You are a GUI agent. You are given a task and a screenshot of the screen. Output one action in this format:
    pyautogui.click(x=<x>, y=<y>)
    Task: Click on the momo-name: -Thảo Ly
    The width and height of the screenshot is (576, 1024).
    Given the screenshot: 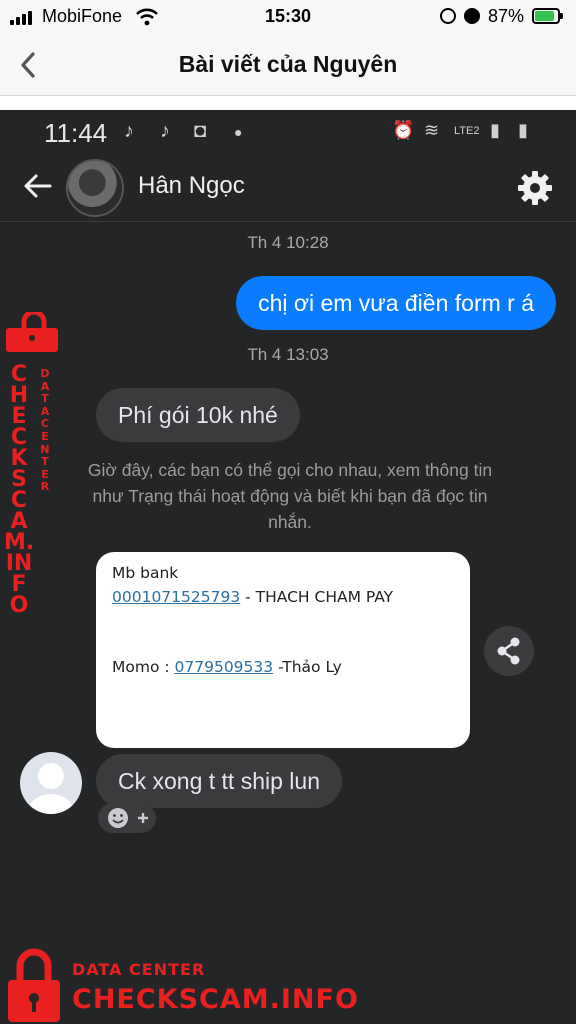 What is the action you would take?
    pyautogui.click(x=307, y=667)
    